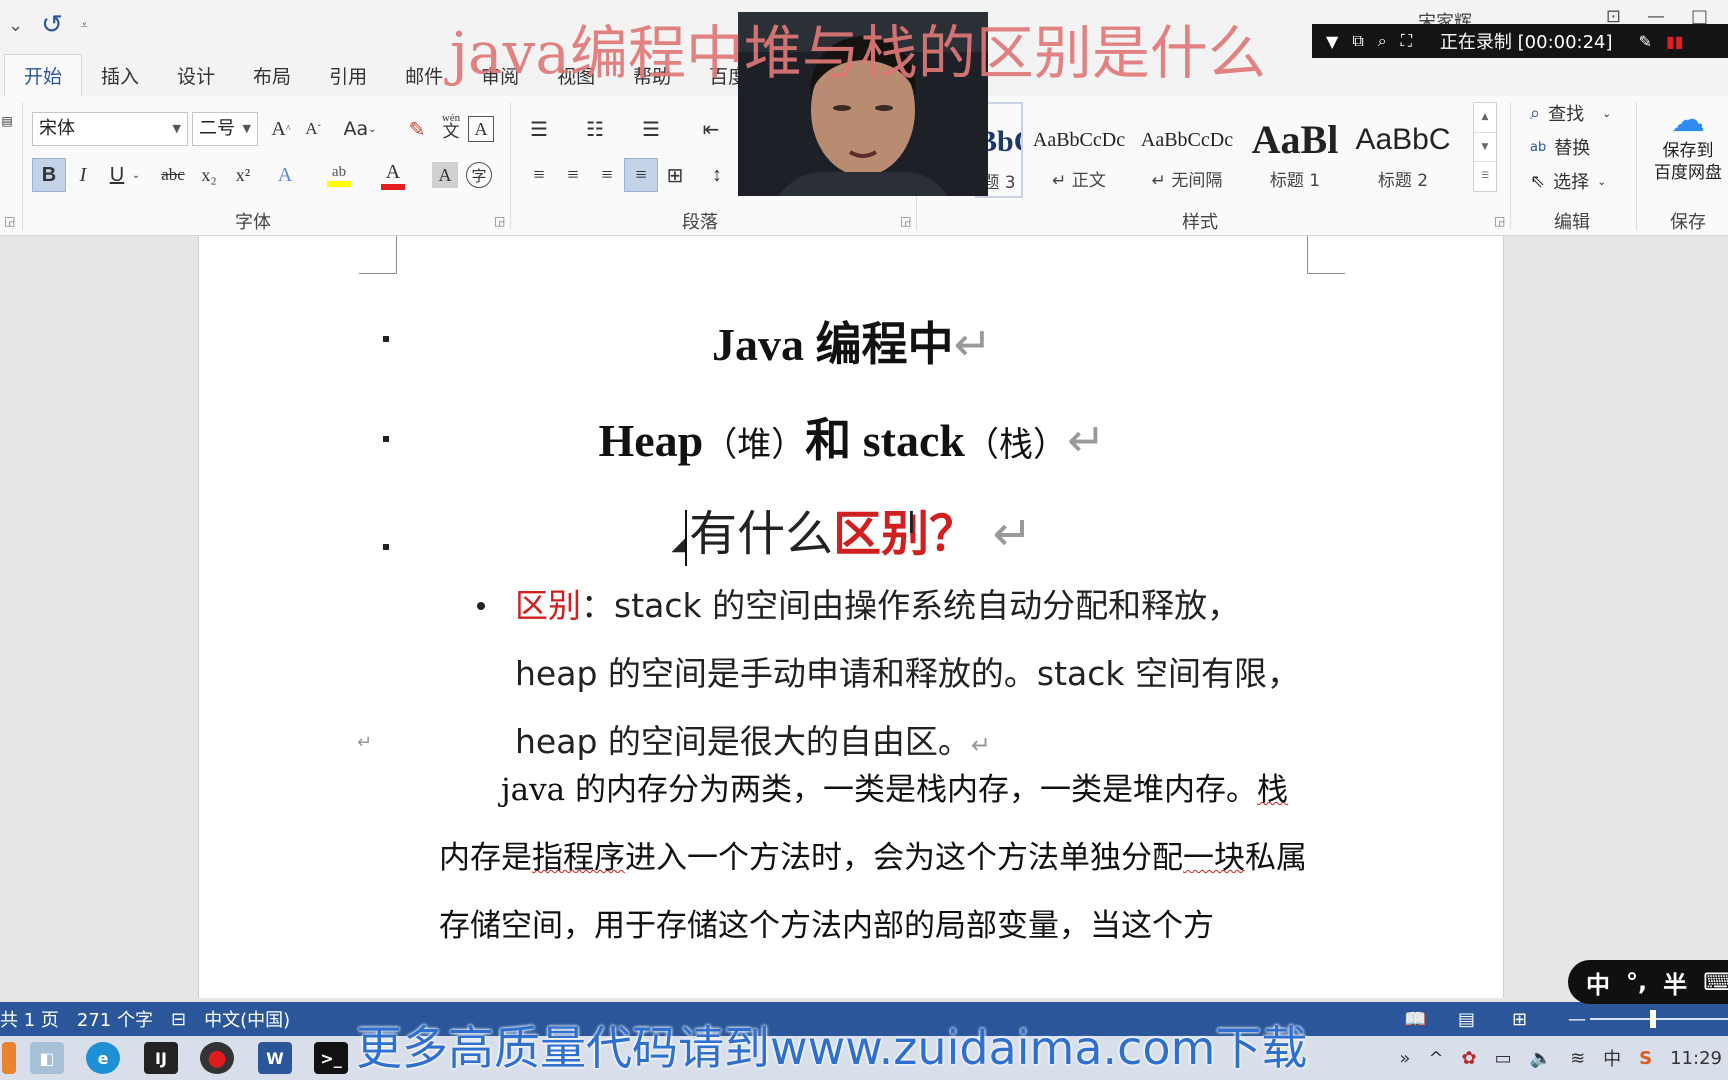 The height and width of the screenshot is (1080, 1728). What do you see at coordinates (686, 537) in the screenshot?
I see `text-cursor` at bounding box center [686, 537].